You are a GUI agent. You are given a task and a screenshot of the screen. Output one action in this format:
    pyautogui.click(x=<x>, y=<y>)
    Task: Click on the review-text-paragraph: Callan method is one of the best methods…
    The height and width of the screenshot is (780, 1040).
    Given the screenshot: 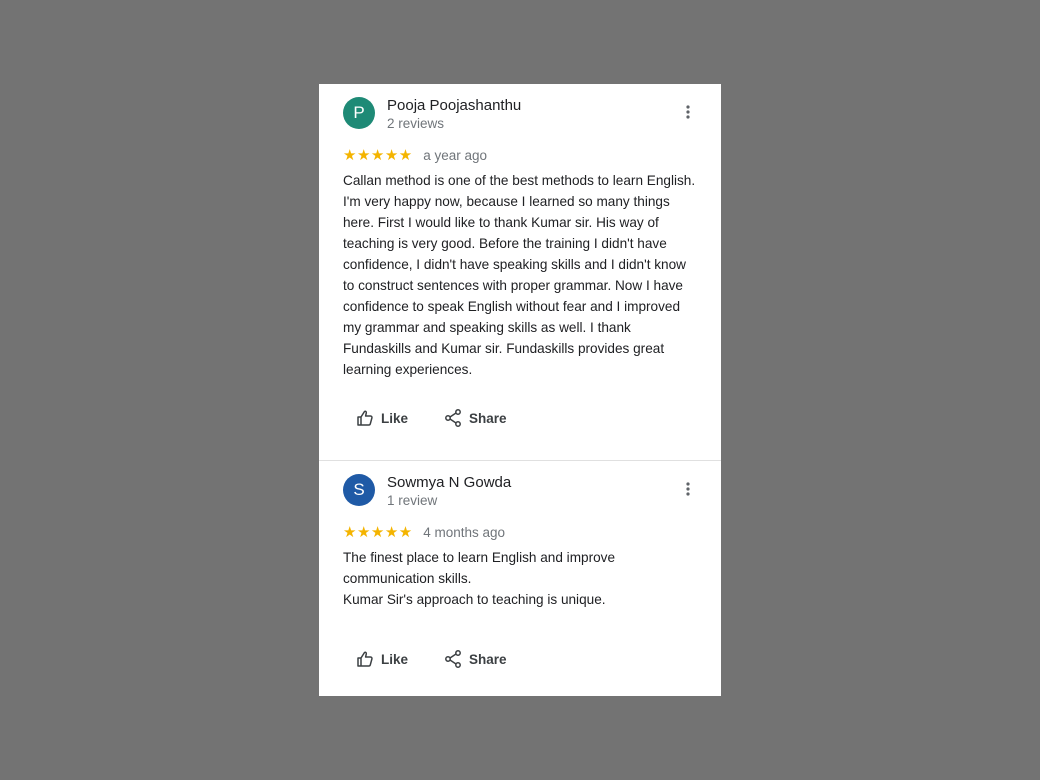 What is the action you would take?
    pyautogui.click(x=519, y=275)
    